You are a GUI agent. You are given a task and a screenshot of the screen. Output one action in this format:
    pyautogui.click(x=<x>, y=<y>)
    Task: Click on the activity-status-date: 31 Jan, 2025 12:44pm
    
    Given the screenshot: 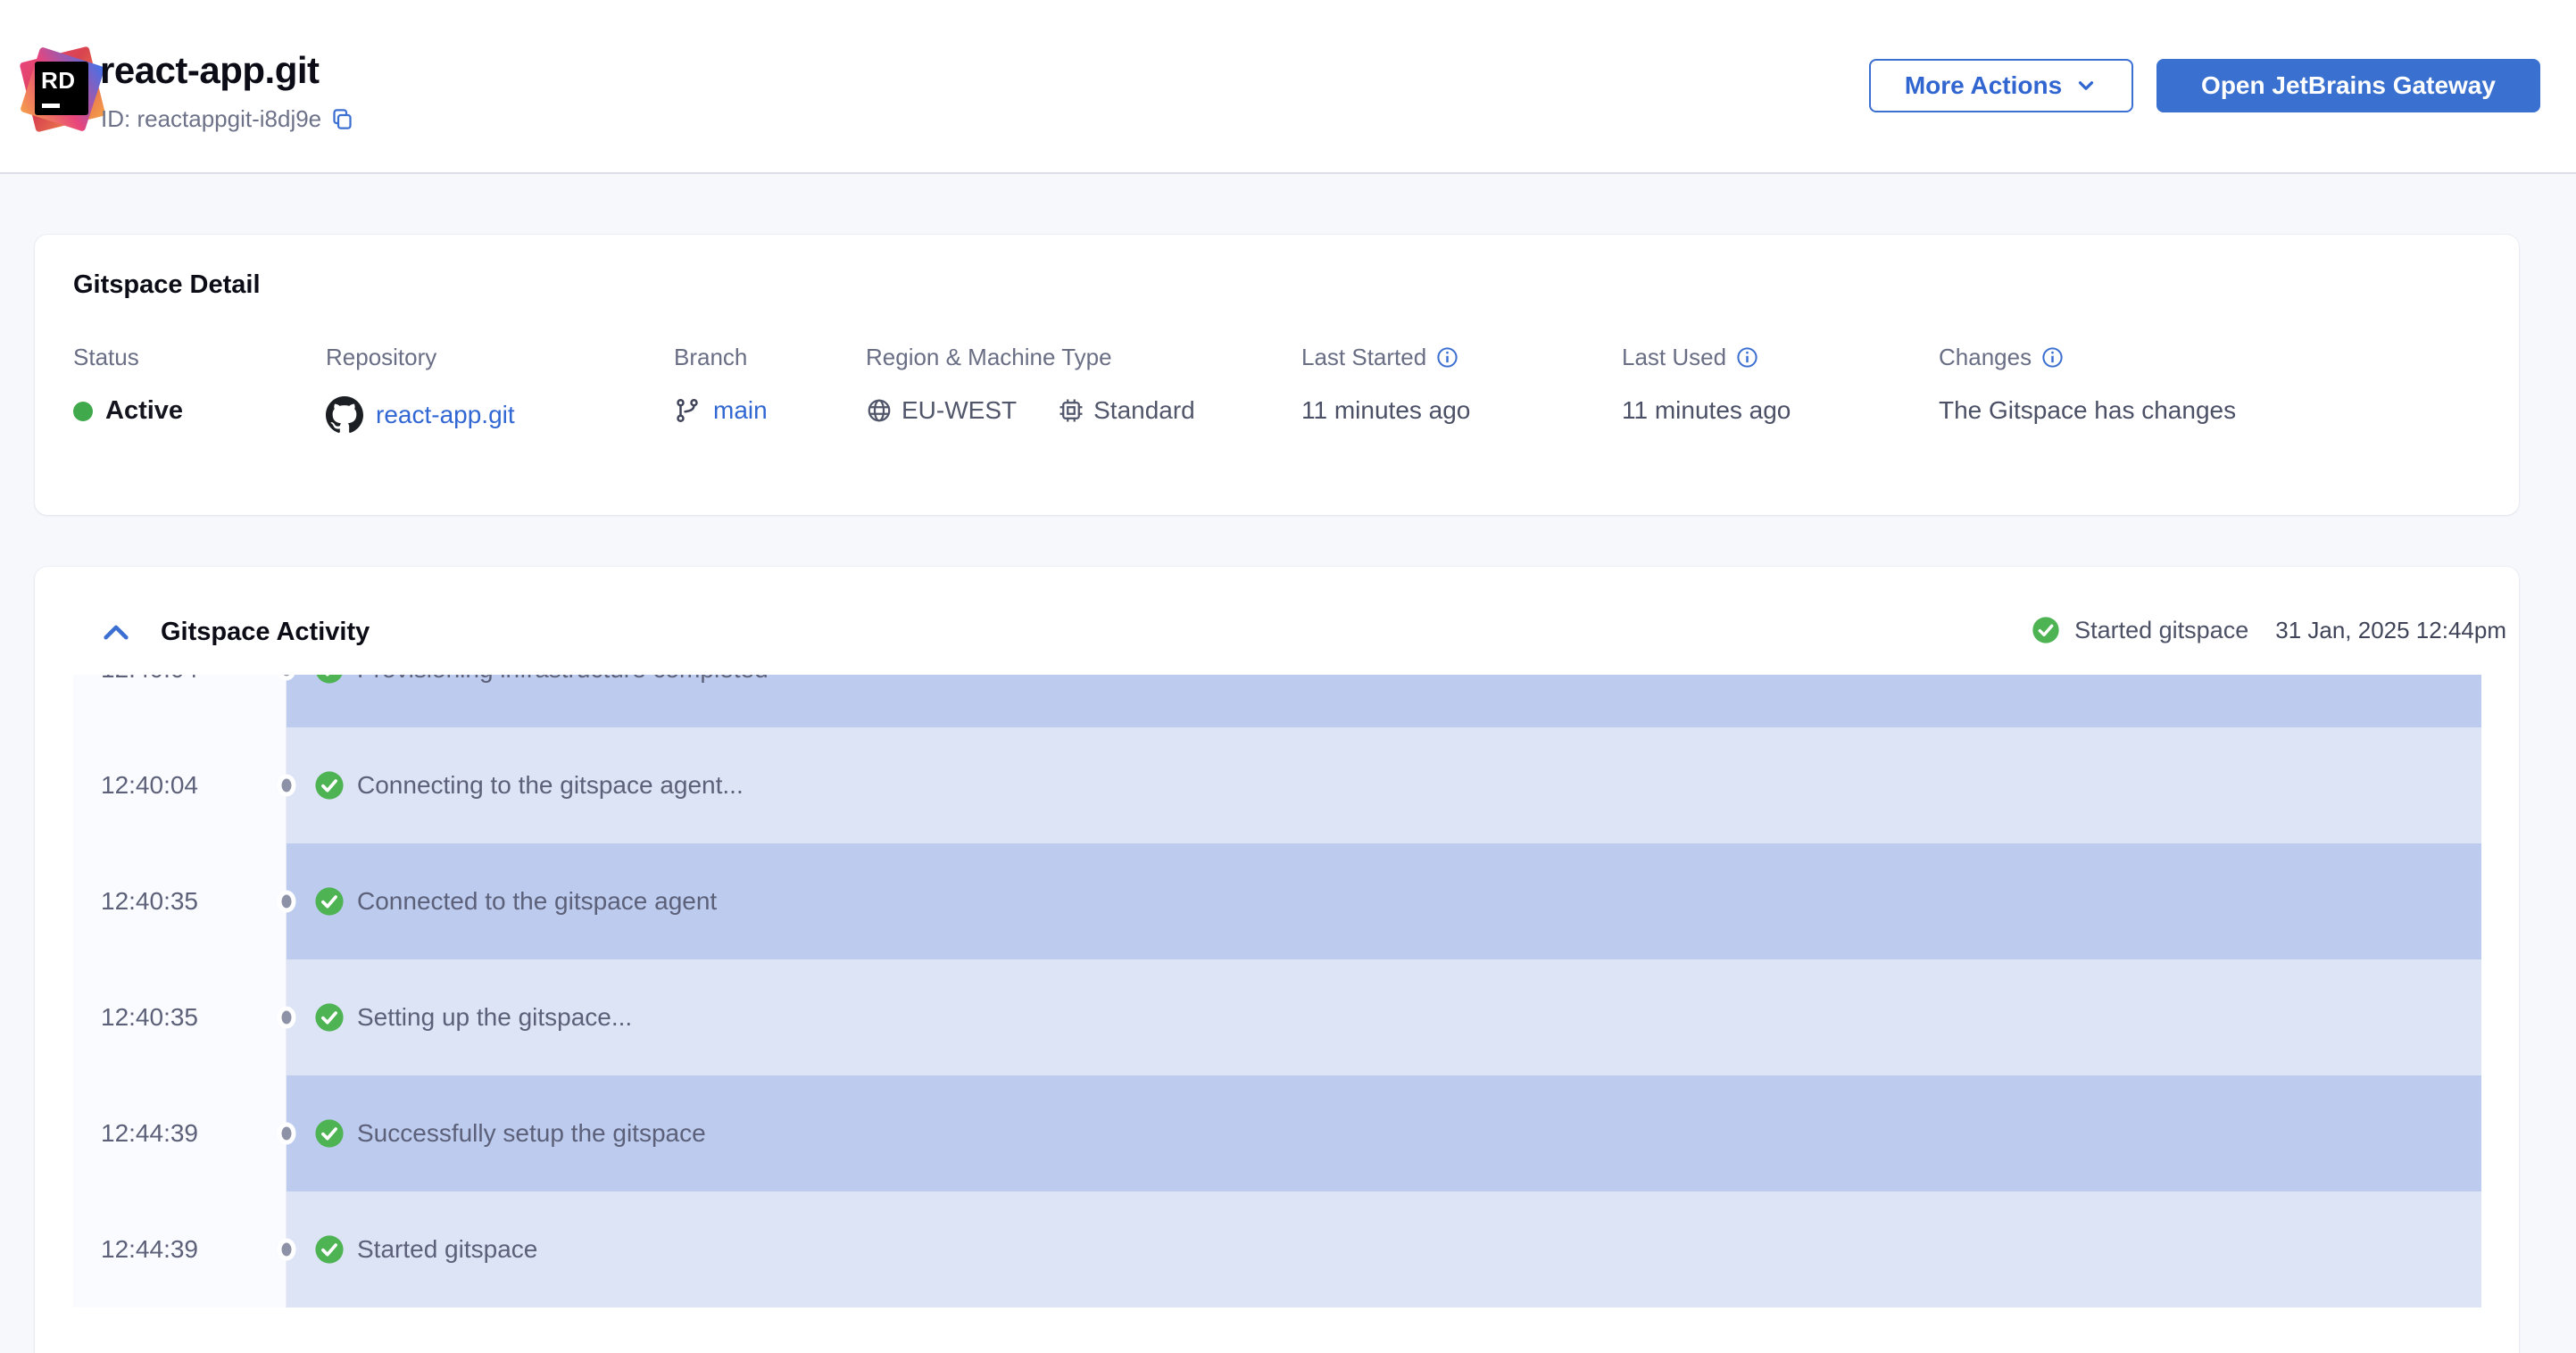 What is the action you would take?
    pyautogui.click(x=2391, y=629)
    